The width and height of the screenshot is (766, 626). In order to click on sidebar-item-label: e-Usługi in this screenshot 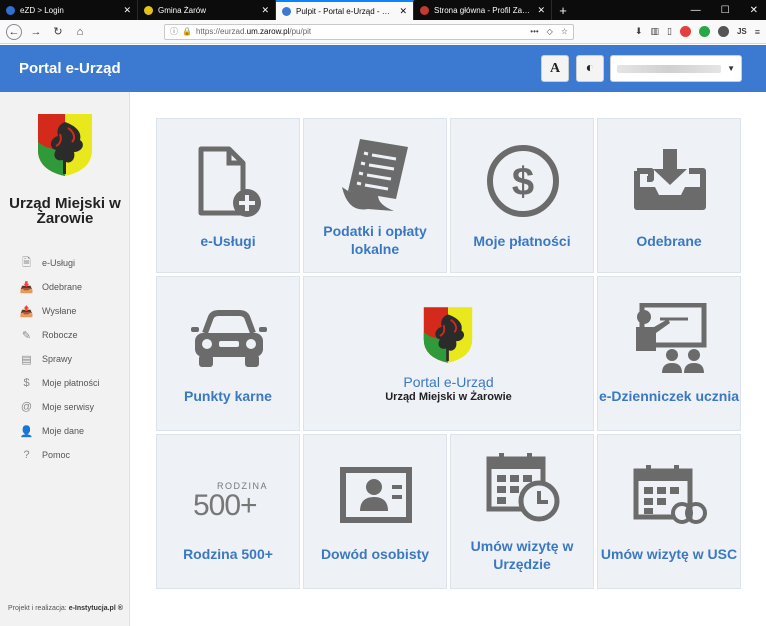, I will do `click(59, 263)`.